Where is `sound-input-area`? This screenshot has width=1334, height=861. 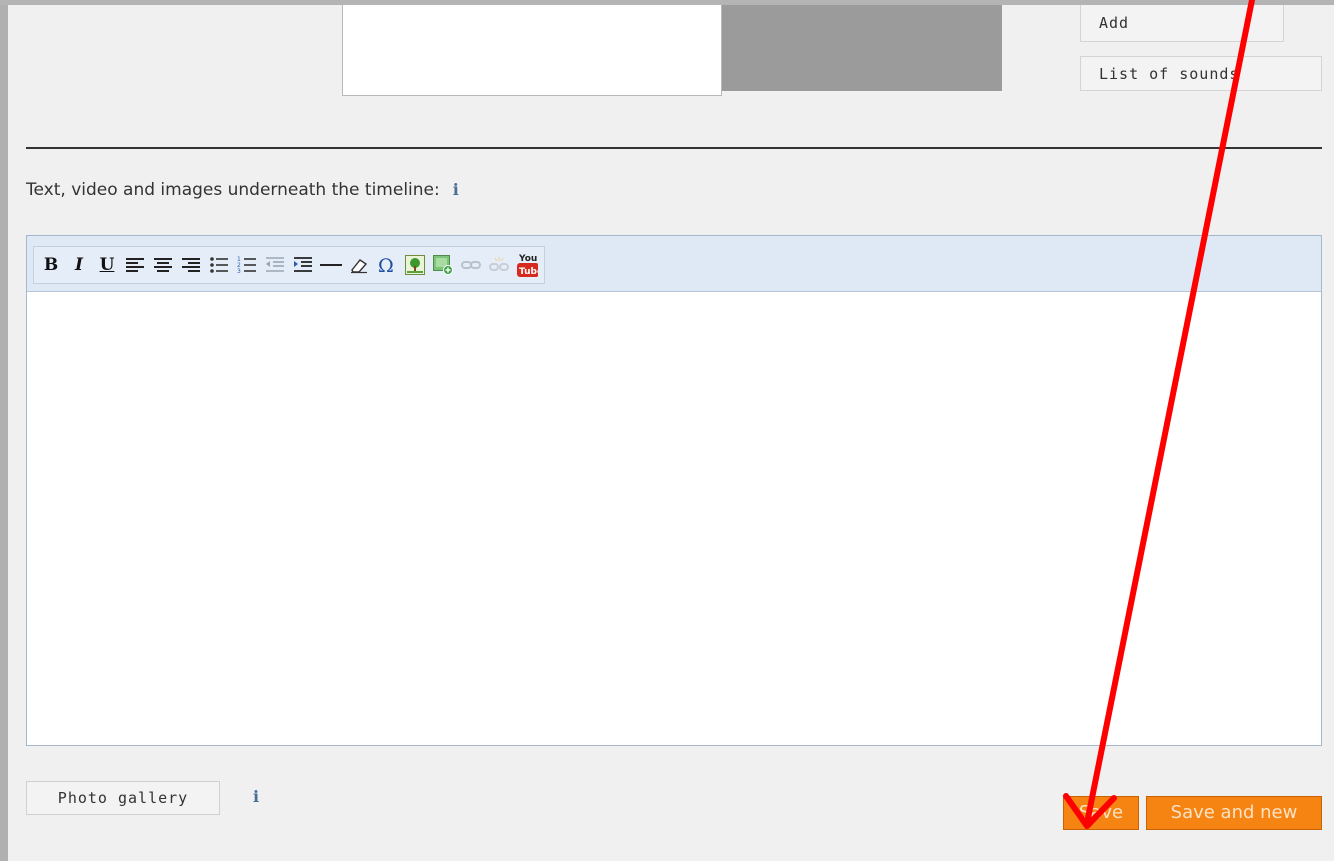
sound-input-area is located at coordinates (532, 50).